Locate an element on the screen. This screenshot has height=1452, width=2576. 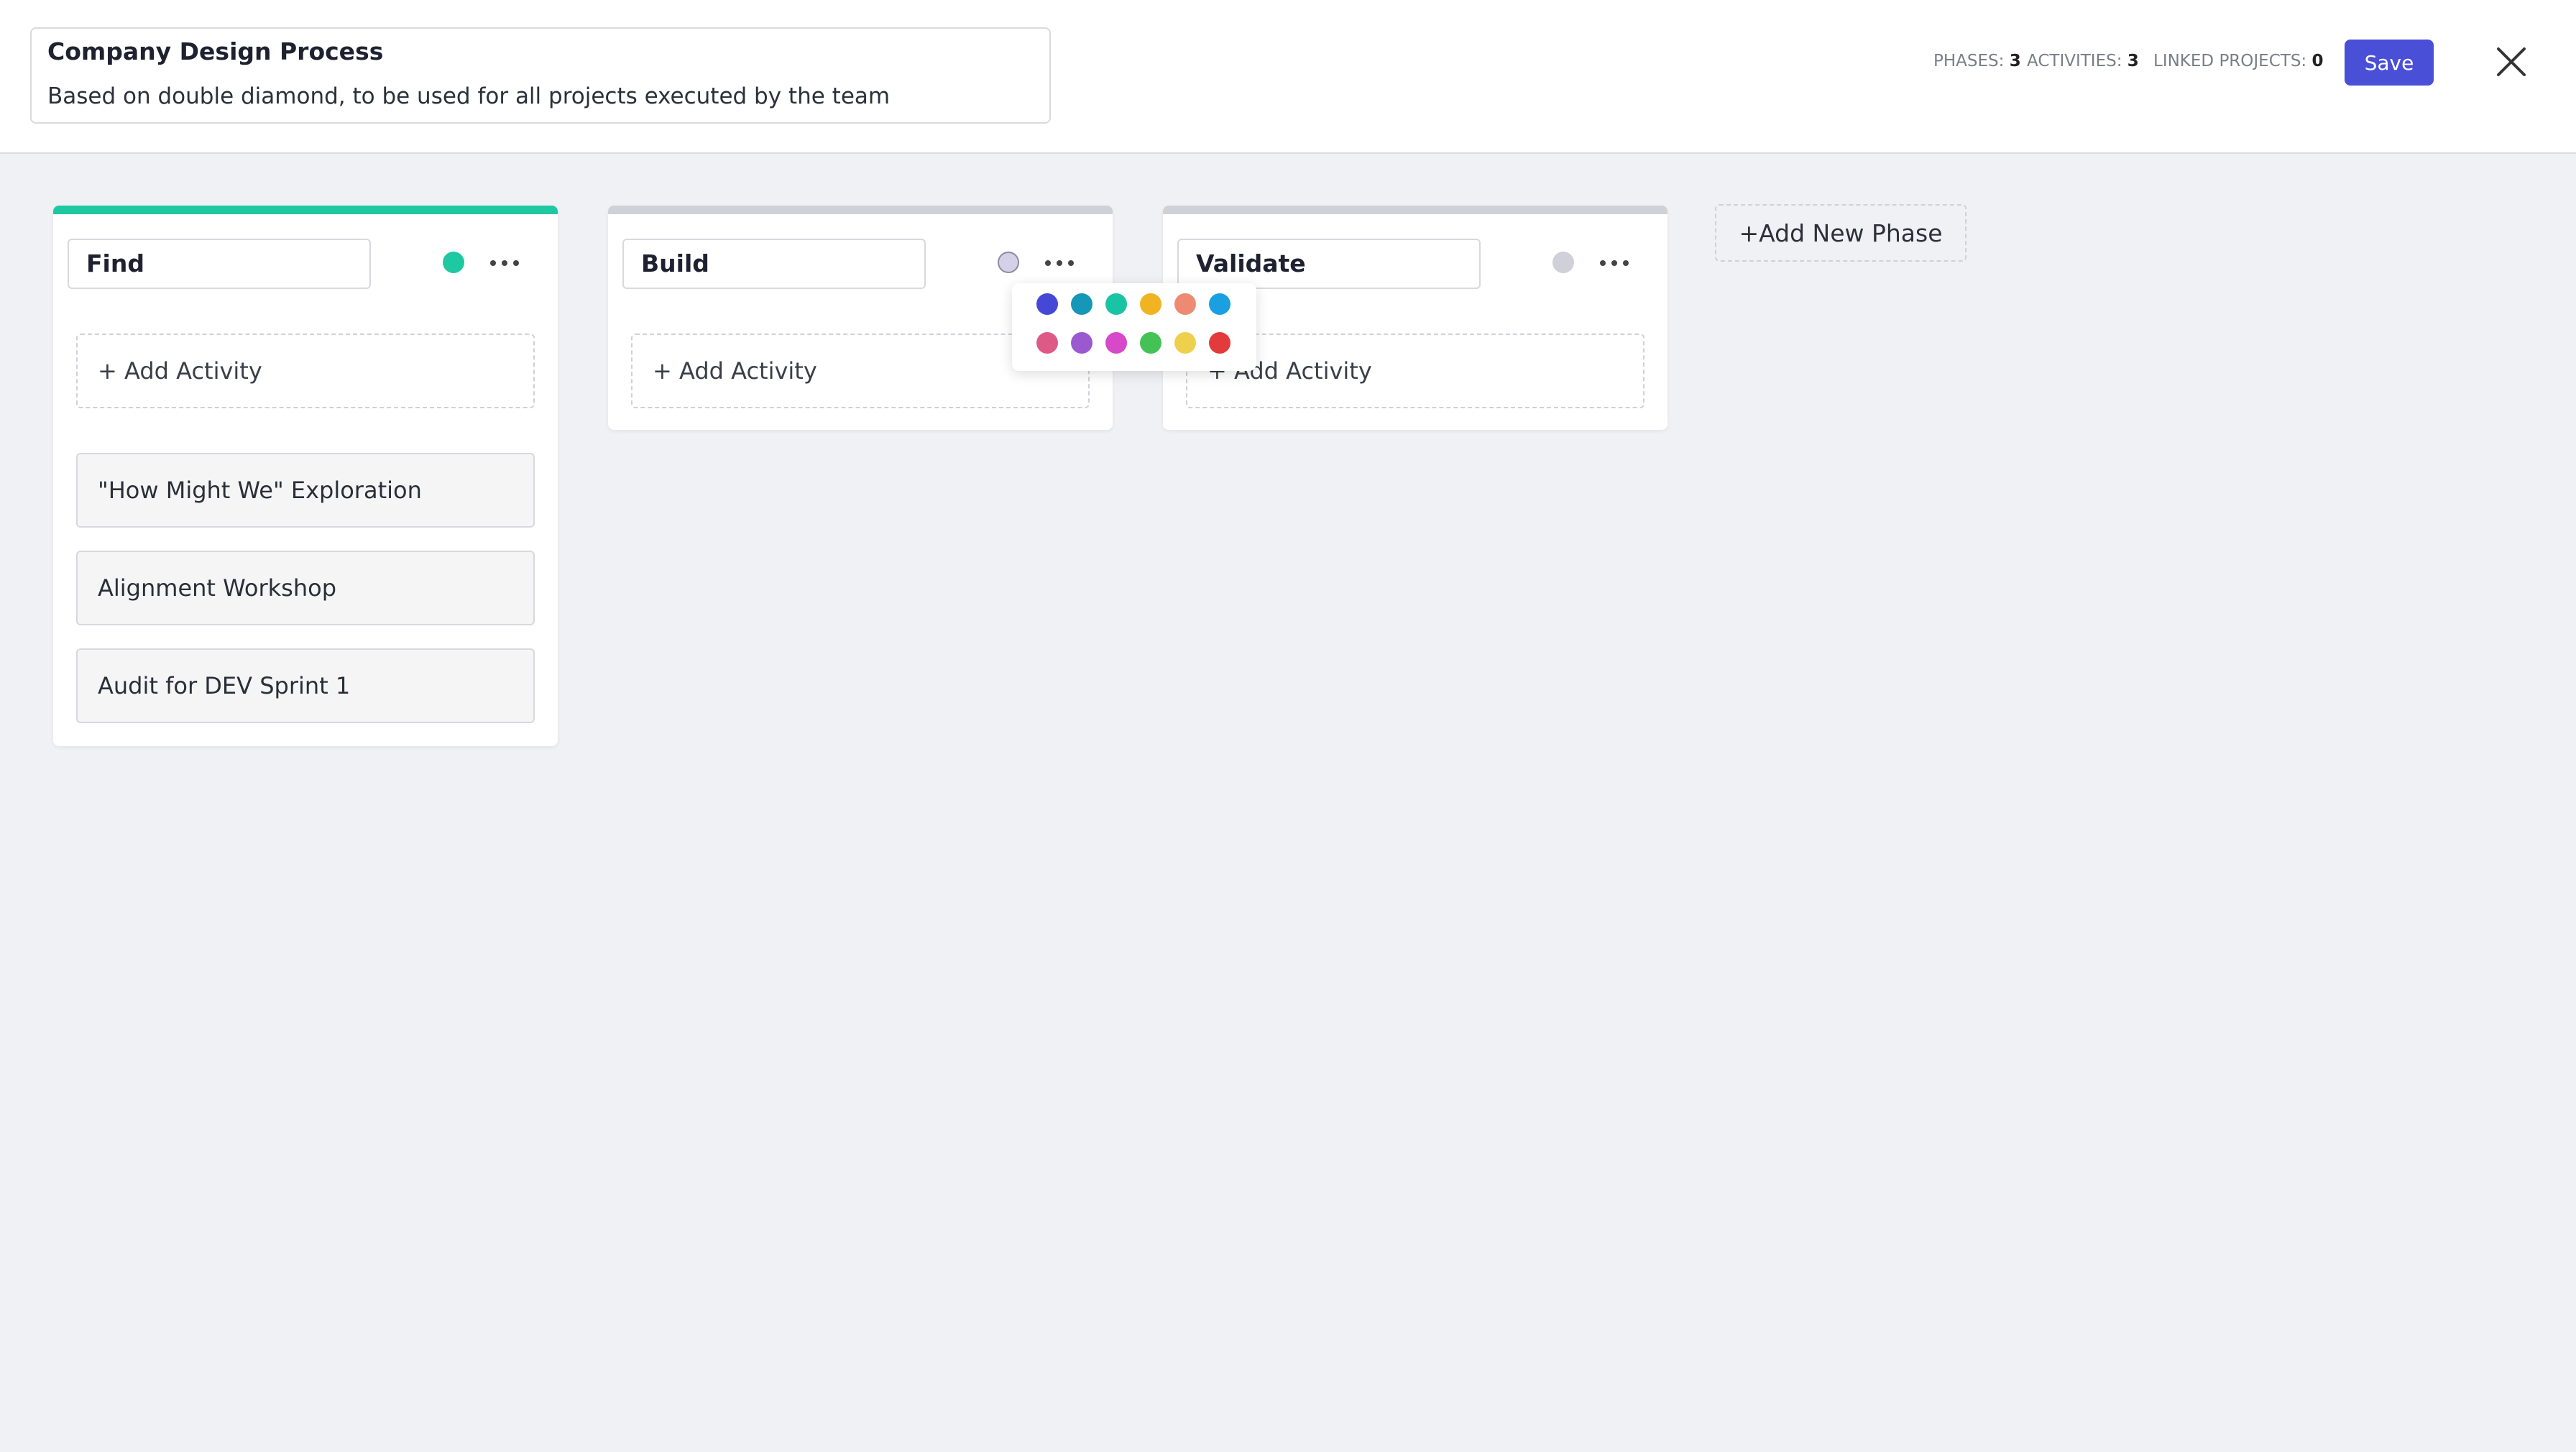
linked-projects-stat-label: LINKED PROJECTS: is located at coordinates (2230, 61).